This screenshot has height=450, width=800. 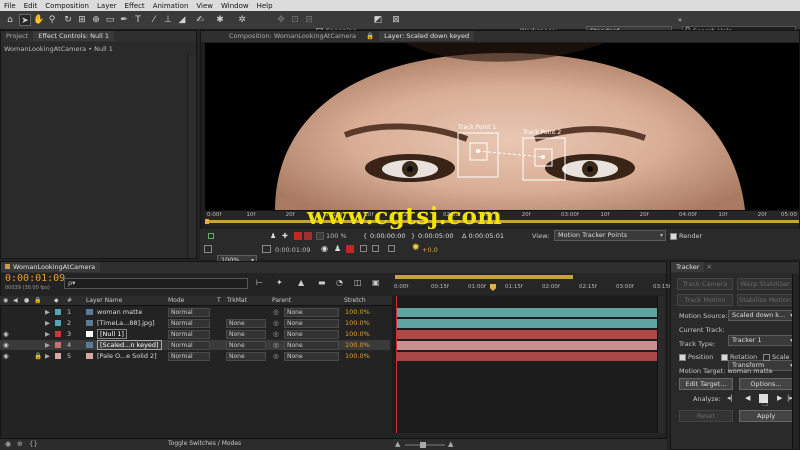 What do you see at coordinates (450, 444) in the screenshot?
I see `zoom-in-icon: ▲` at bounding box center [450, 444].